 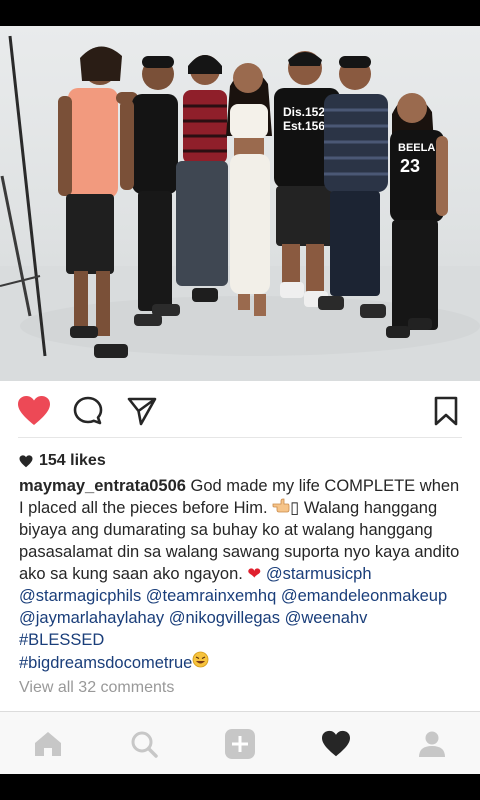 What do you see at coordinates (80, 596) in the screenshot?
I see `mention-2: @starmagicphils` at bounding box center [80, 596].